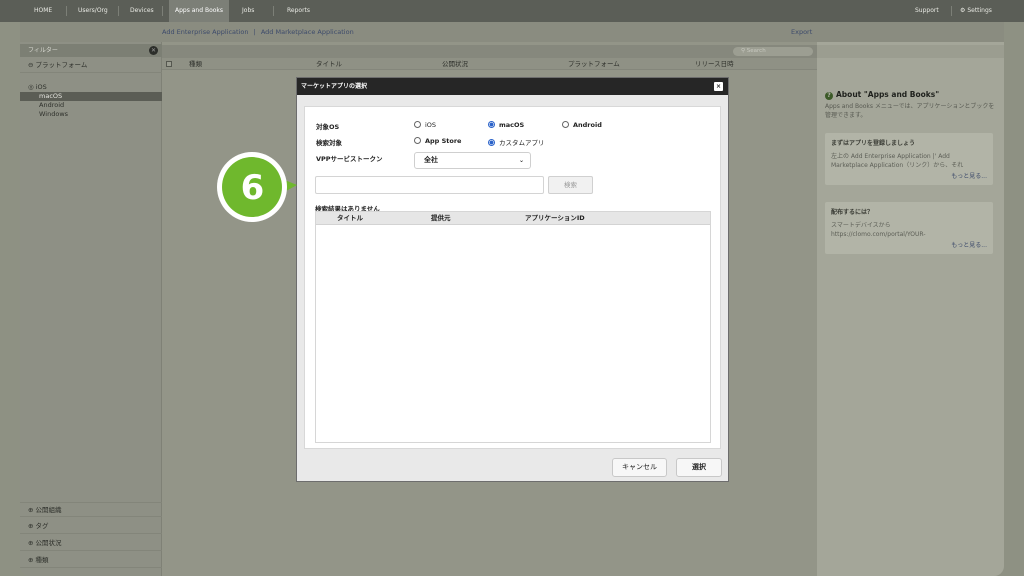 This screenshot has width=1024, height=576. What do you see at coordinates (43, 50) in the screenshot?
I see `filter-label: フィルター` at bounding box center [43, 50].